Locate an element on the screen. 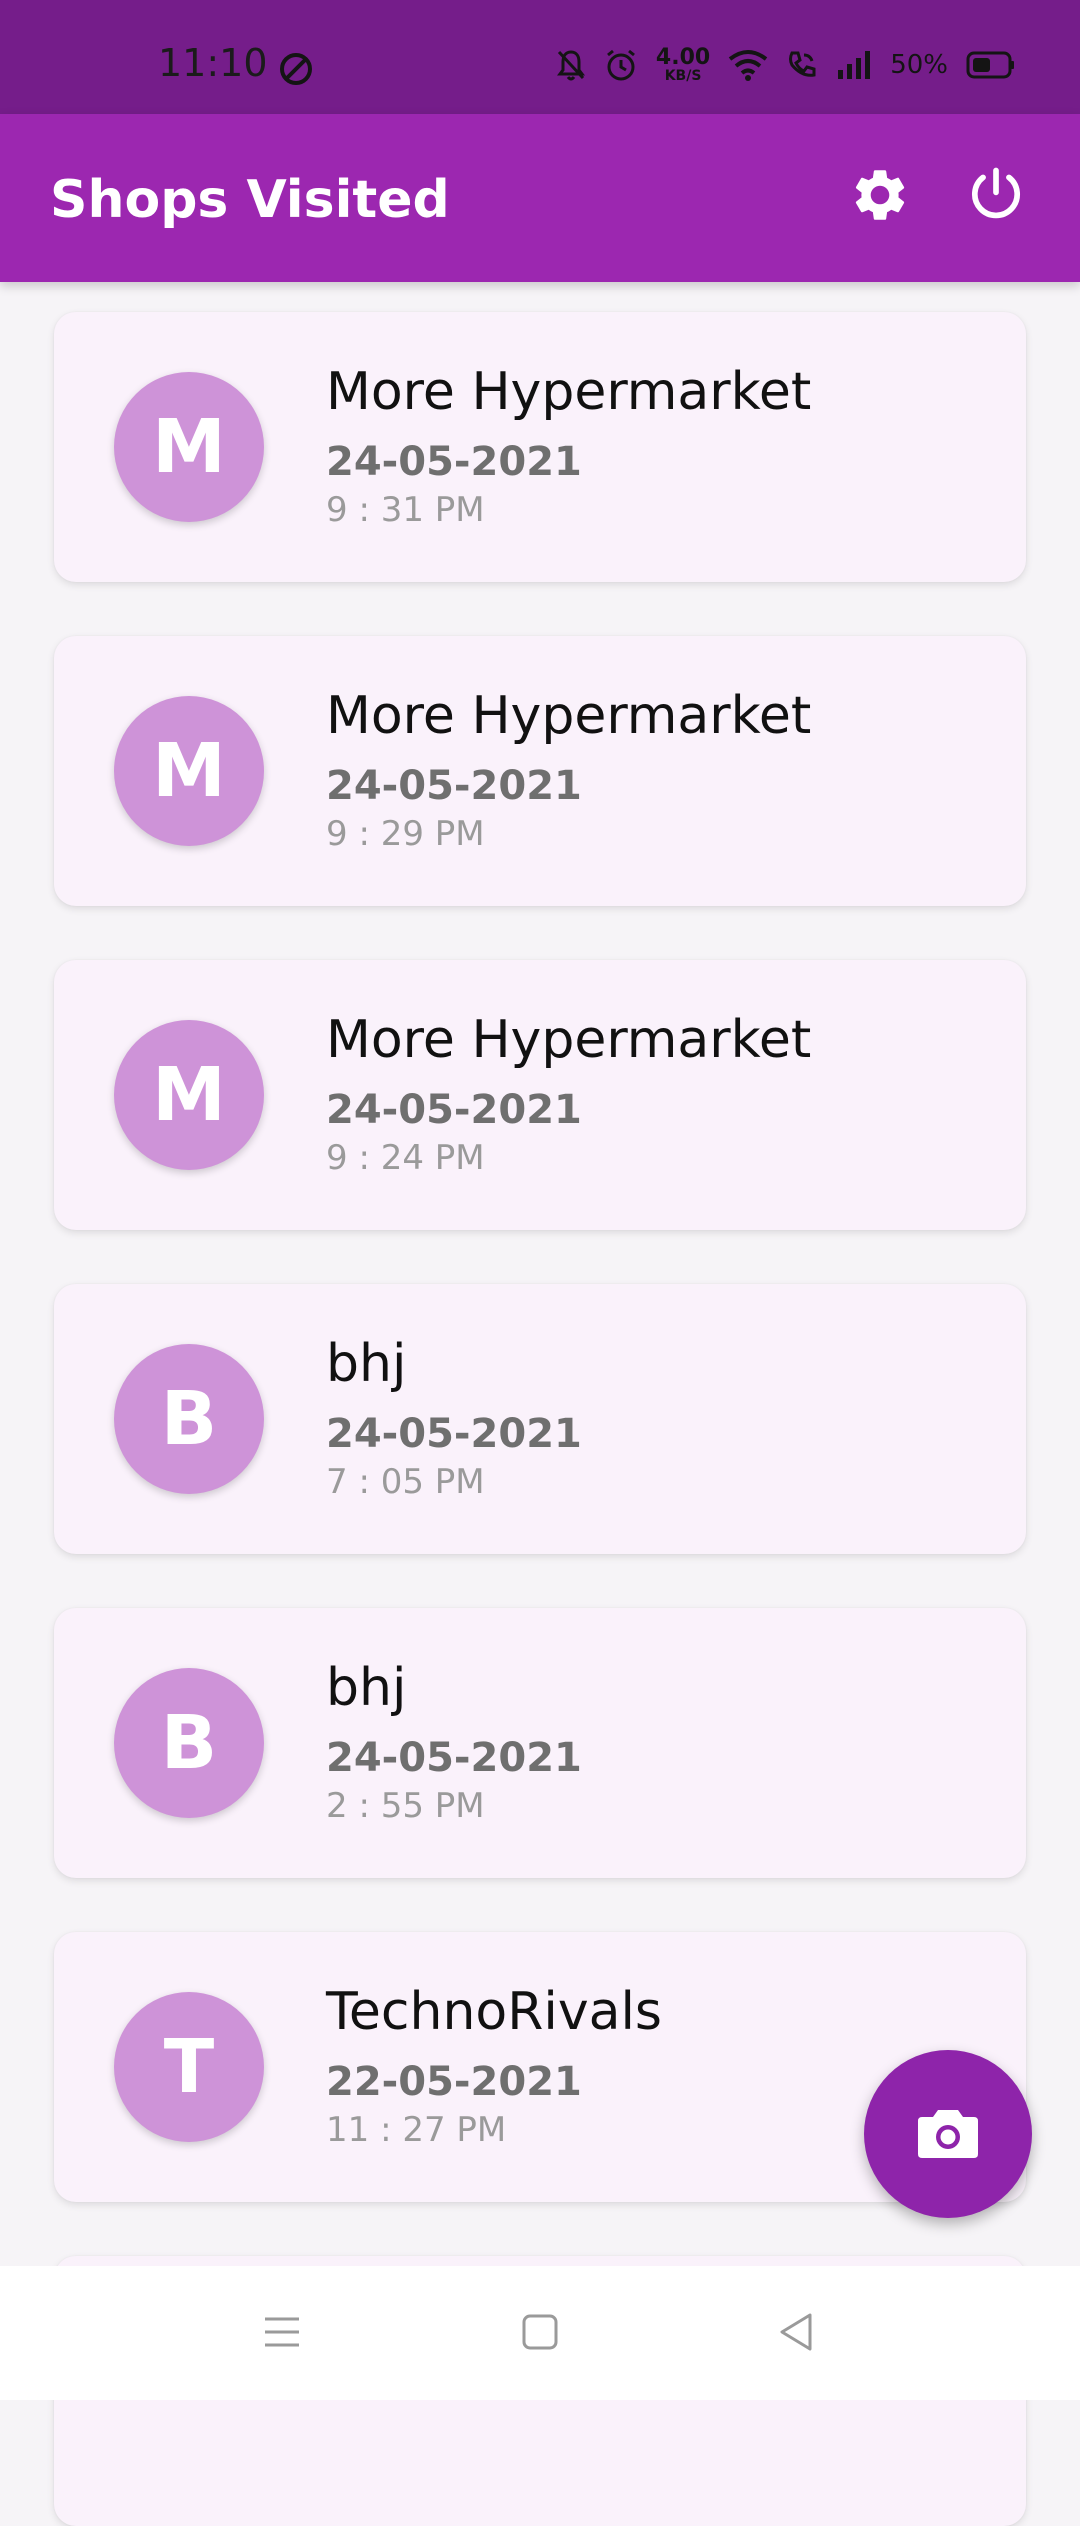 The image size is (1080, 2526). wifi-icon is located at coordinates (748, 65).